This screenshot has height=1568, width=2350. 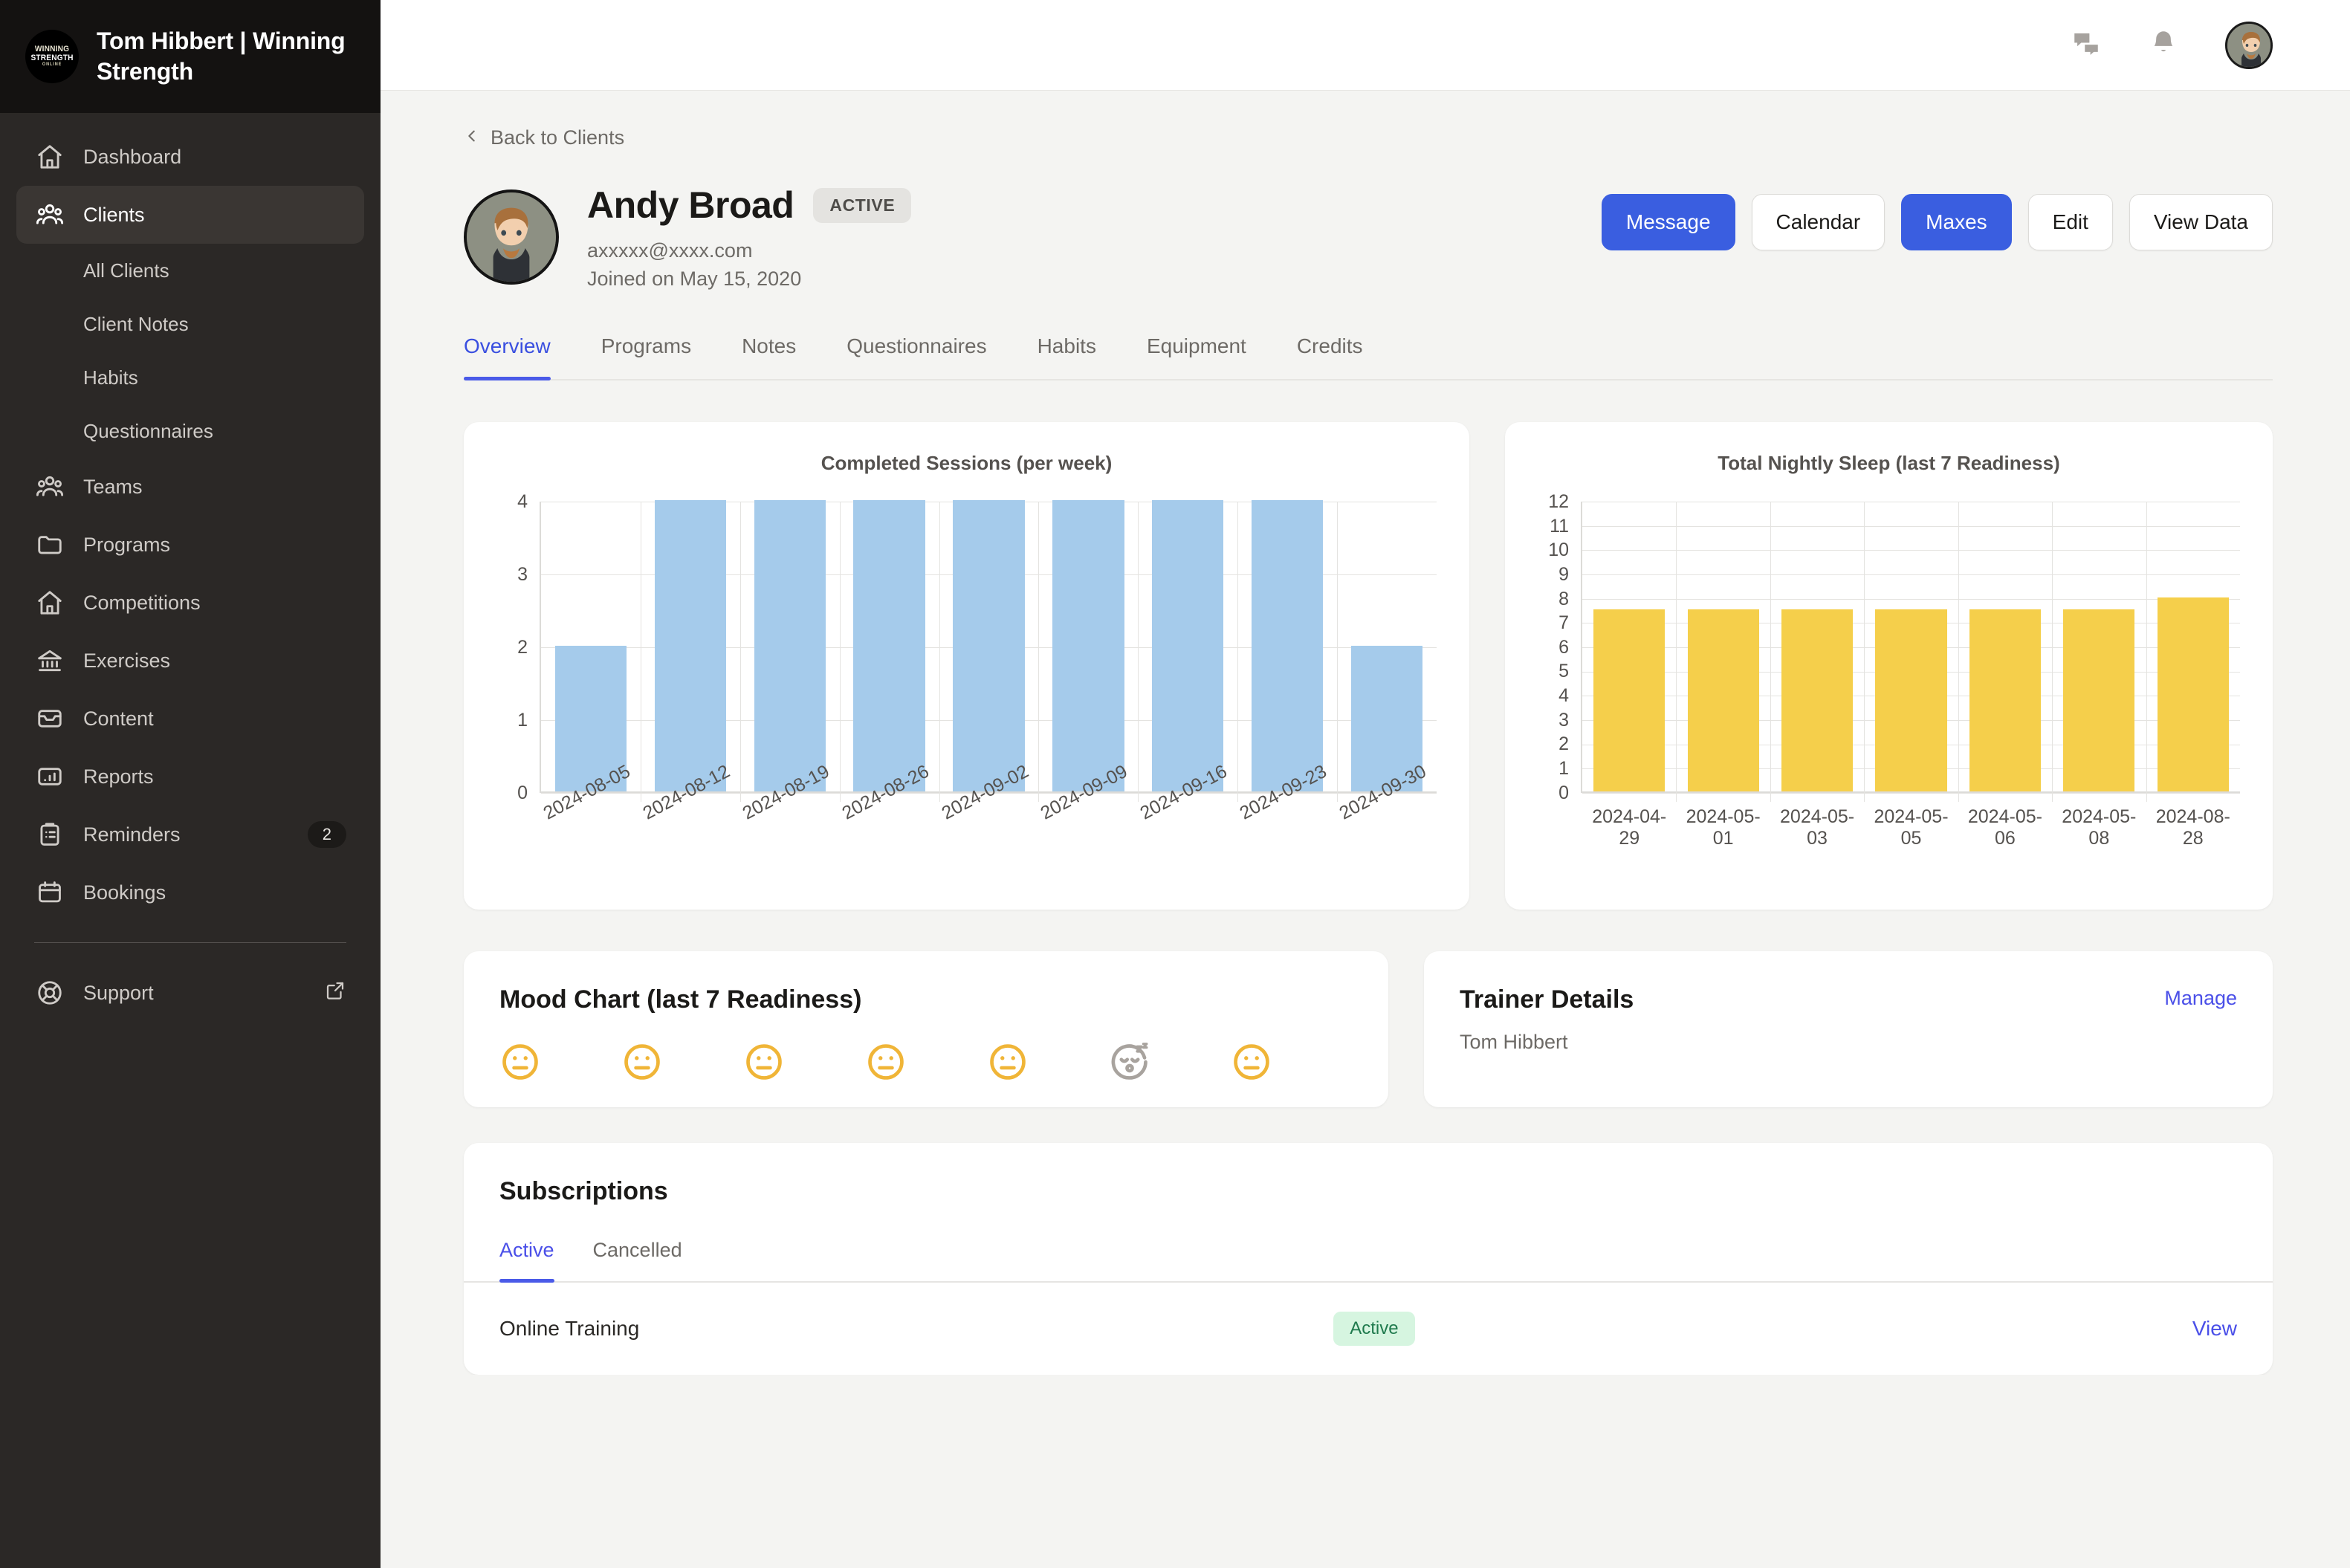 What do you see at coordinates (190, 487) in the screenshot?
I see `sidebar-item-teams: Teams` at bounding box center [190, 487].